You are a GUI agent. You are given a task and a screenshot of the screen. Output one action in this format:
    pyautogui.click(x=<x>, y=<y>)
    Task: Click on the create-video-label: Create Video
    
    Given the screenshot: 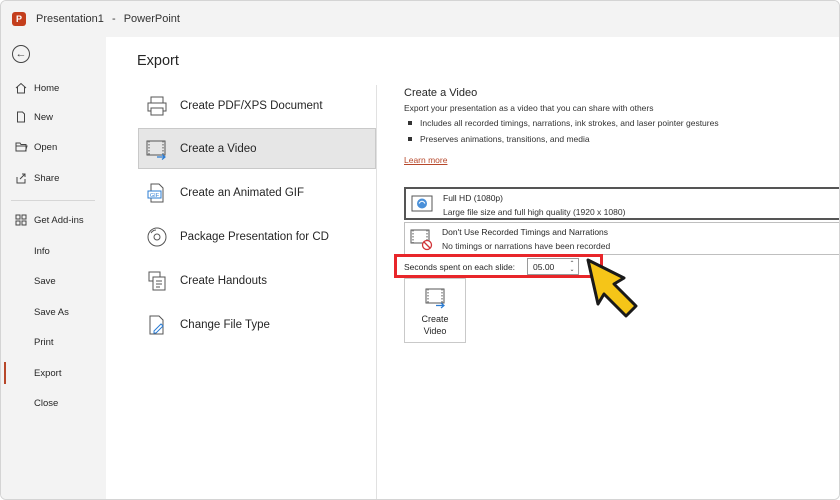 What is the action you would take?
    pyautogui.click(x=435, y=325)
    